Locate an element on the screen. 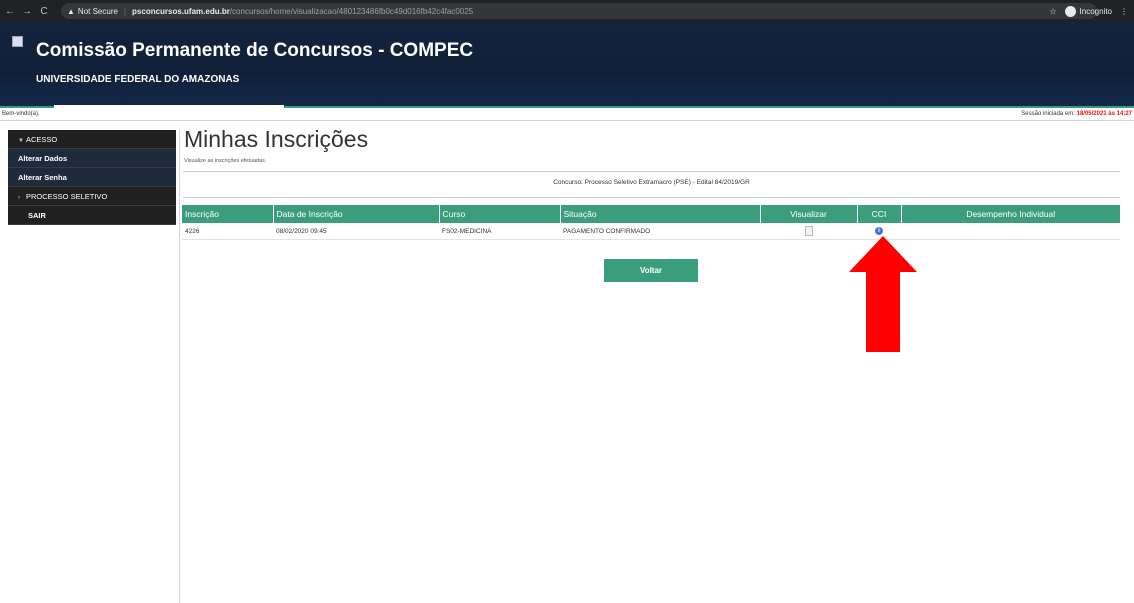 The height and width of the screenshot is (603, 1134). column-header-cci: CCI is located at coordinates (878, 214).